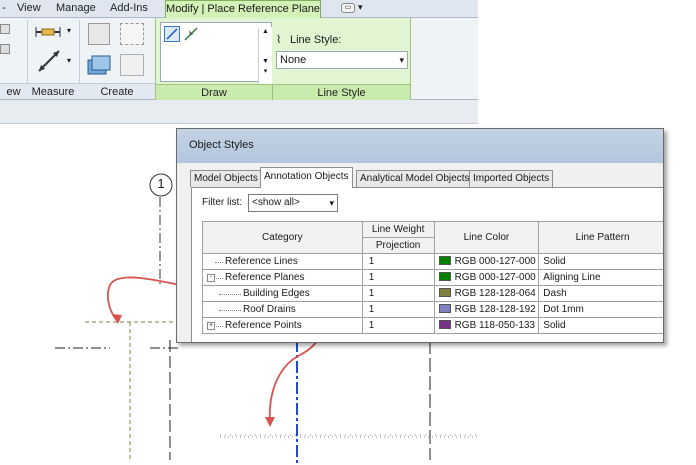 The image size is (696, 465). Describe the element at coordinates (172, 34) in the screenshot. I see `draw-line-icon` at that location.